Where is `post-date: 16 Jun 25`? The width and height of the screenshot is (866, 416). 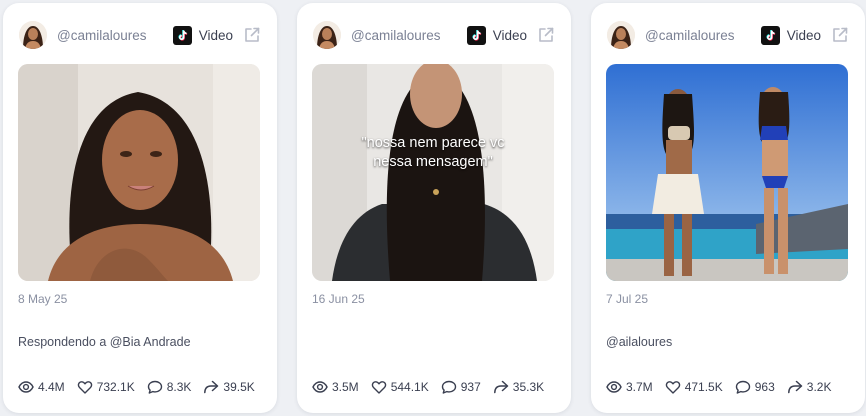
post-date: 16 Jun 25 is located at coordinates (338, 299).